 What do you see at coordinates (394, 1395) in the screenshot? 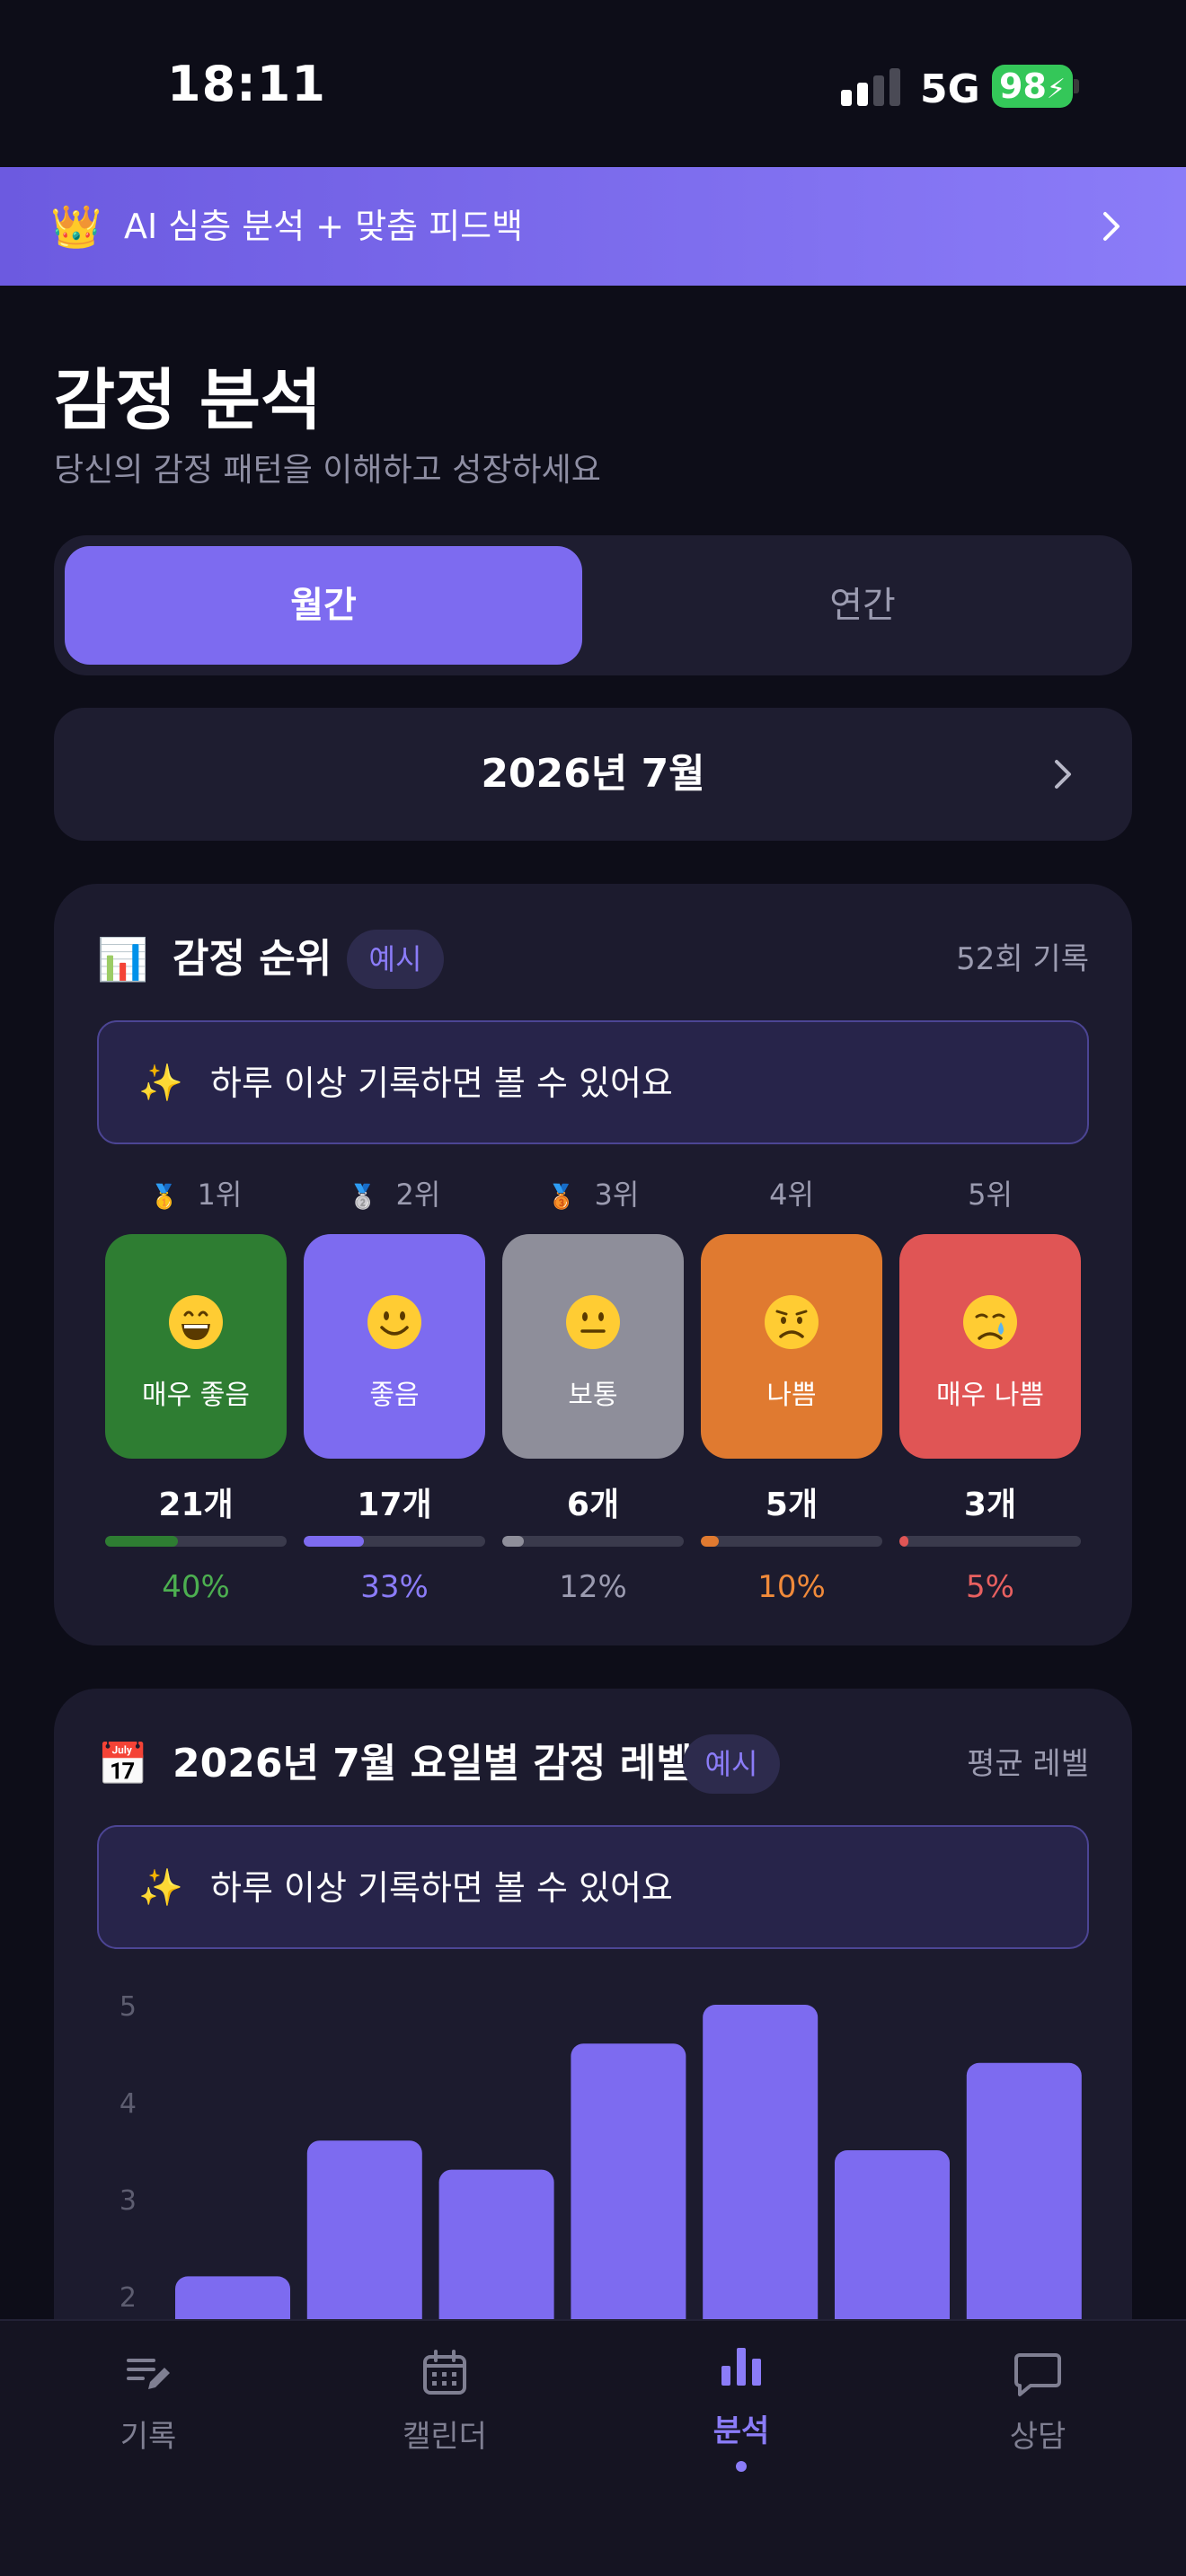
I see `emotion-name: 좋음` at bounding box center [394, 1395].